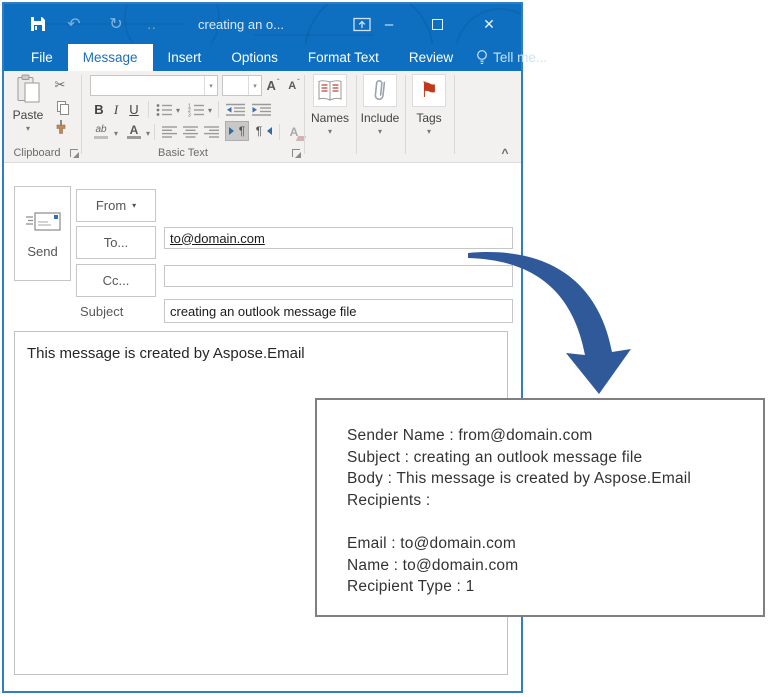 The width and height of the screenshot is (773, 697). I want to click on align-left-button, so click(169, 131).